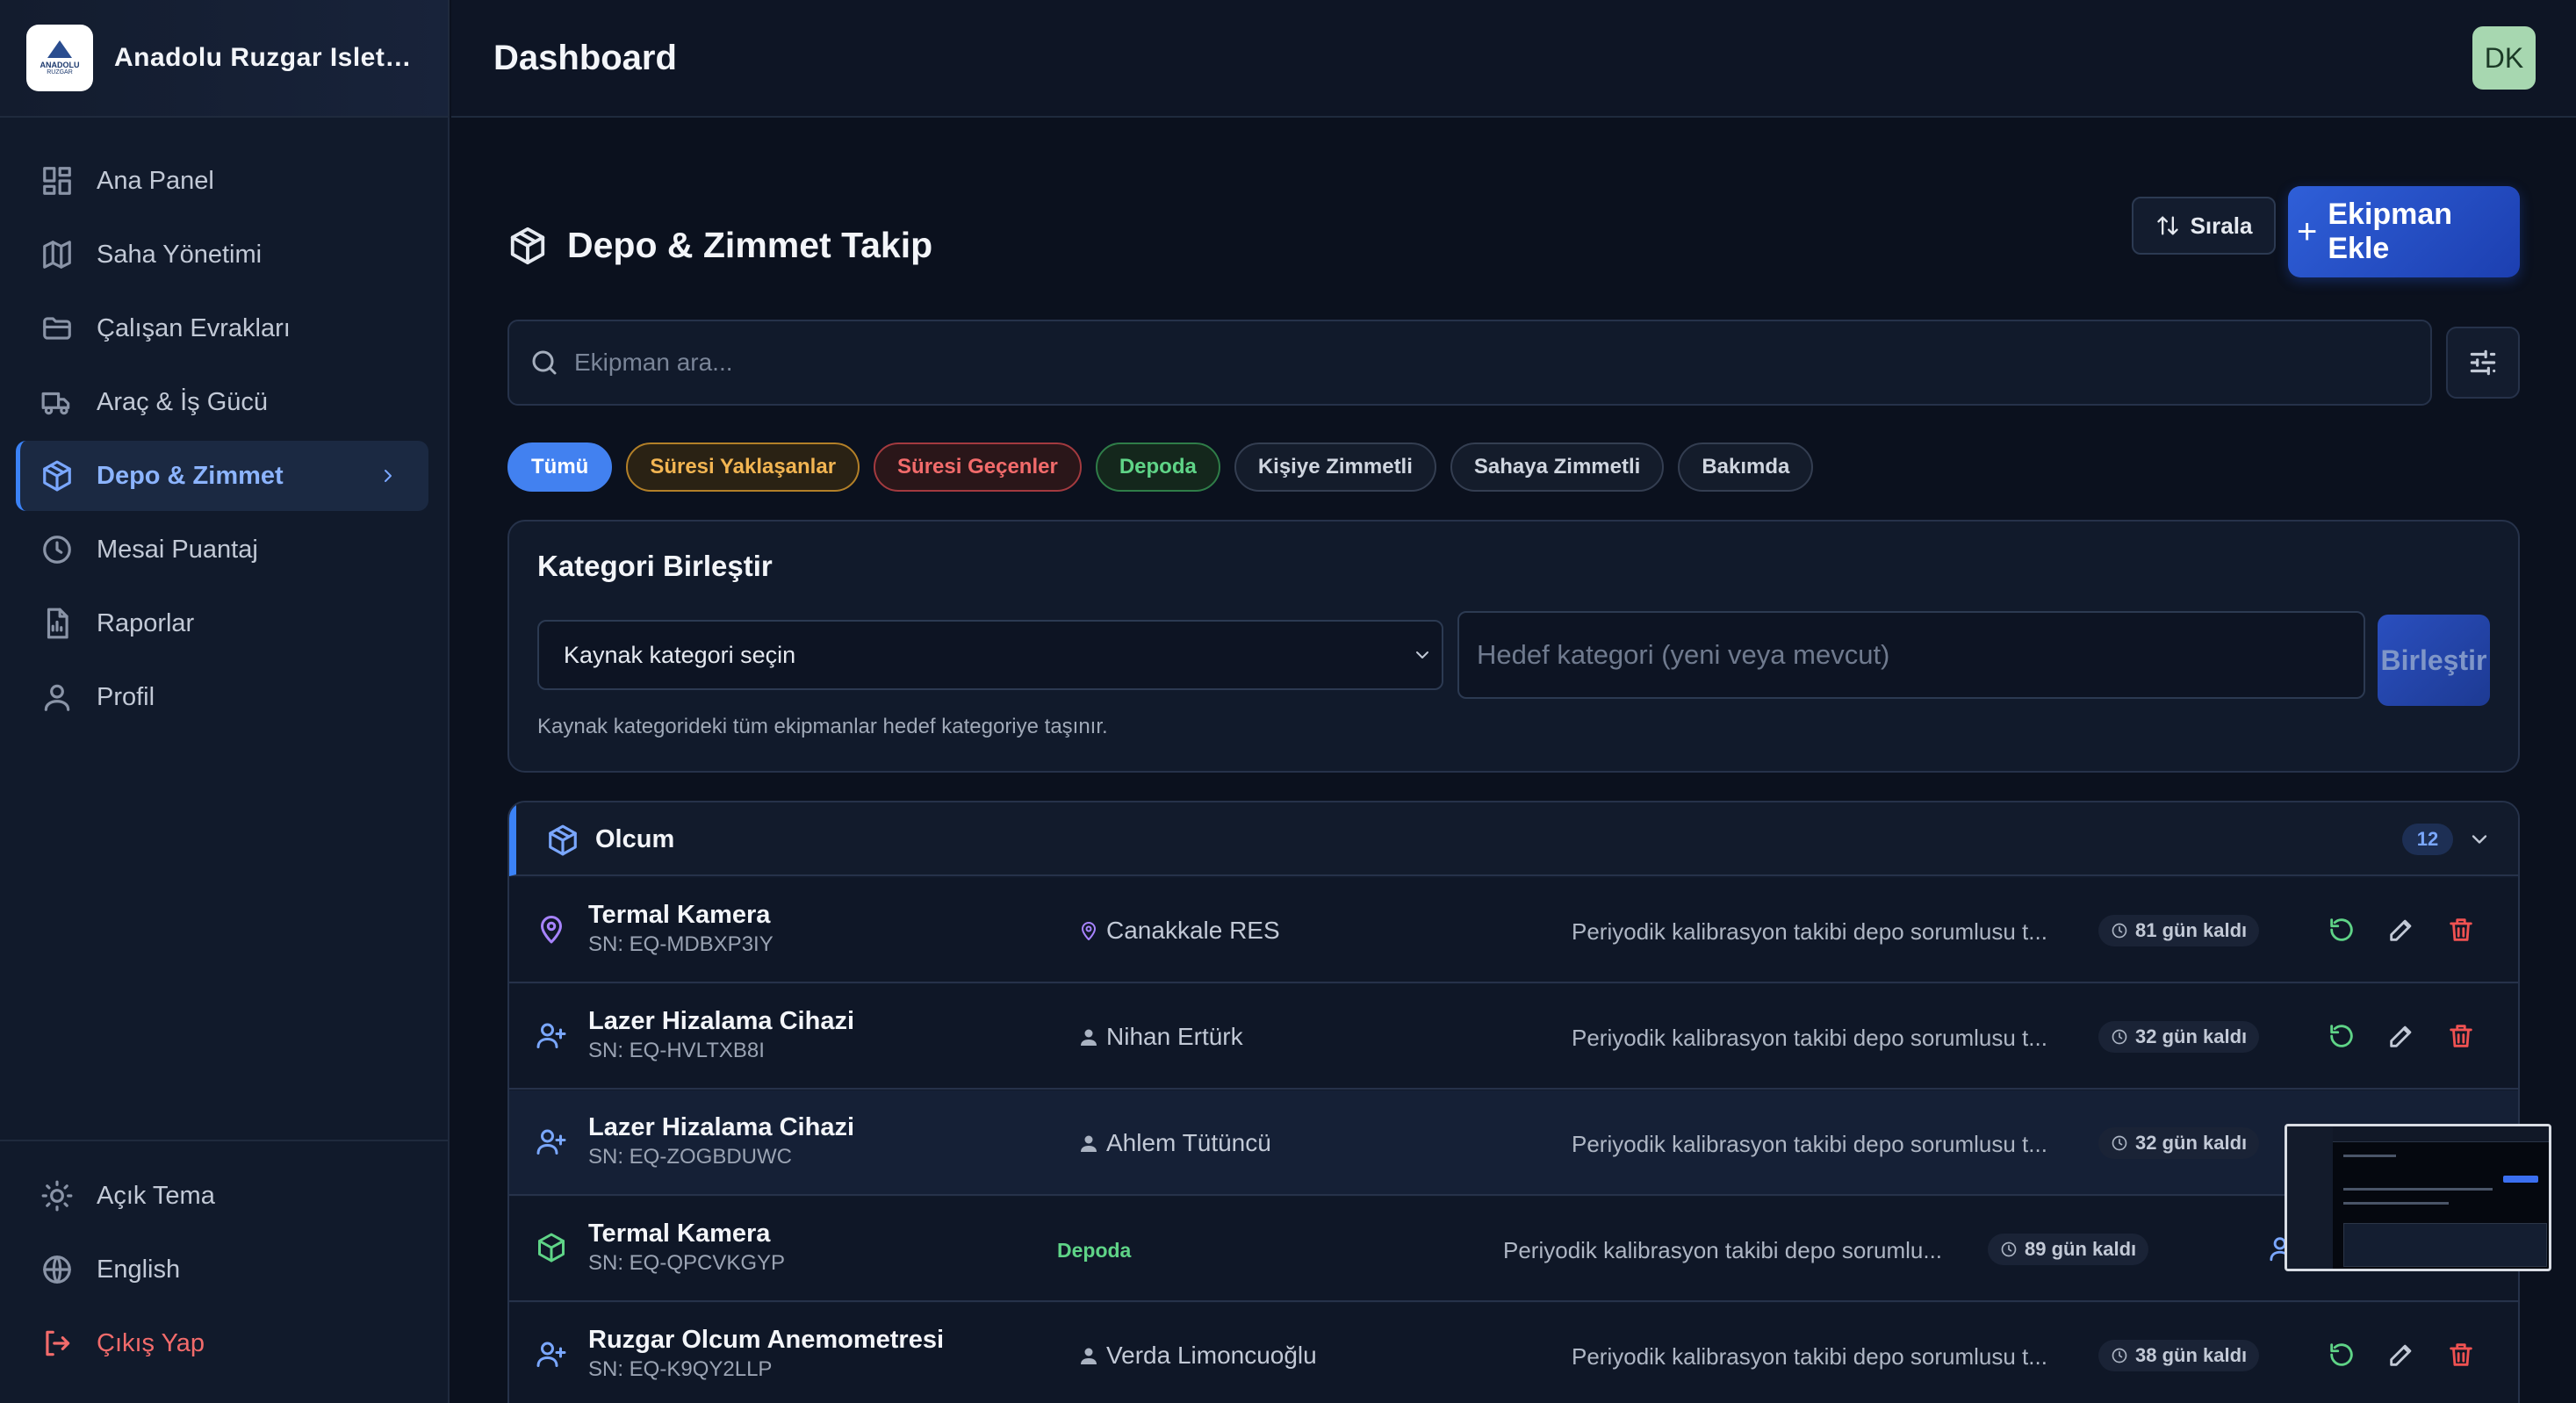  What do you see at coordinates (2191, 1355) in the screenshot?
I see `days-text: 38 gün kaldı` at bounding box center [2191, 1355].